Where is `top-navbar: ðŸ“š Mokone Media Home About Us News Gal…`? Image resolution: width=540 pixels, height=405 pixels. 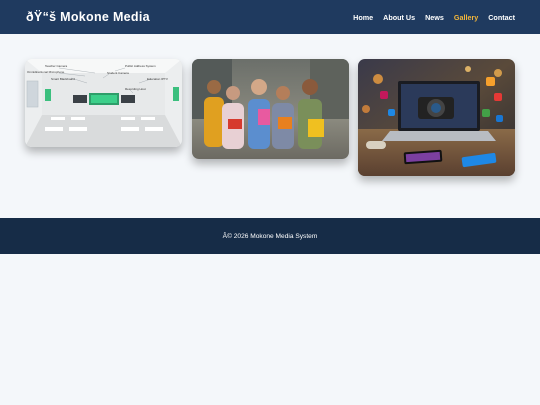
top-navbar: ðŸ“š Mokone Media Home About Us News Gal… is located at coordinates (270, 17).